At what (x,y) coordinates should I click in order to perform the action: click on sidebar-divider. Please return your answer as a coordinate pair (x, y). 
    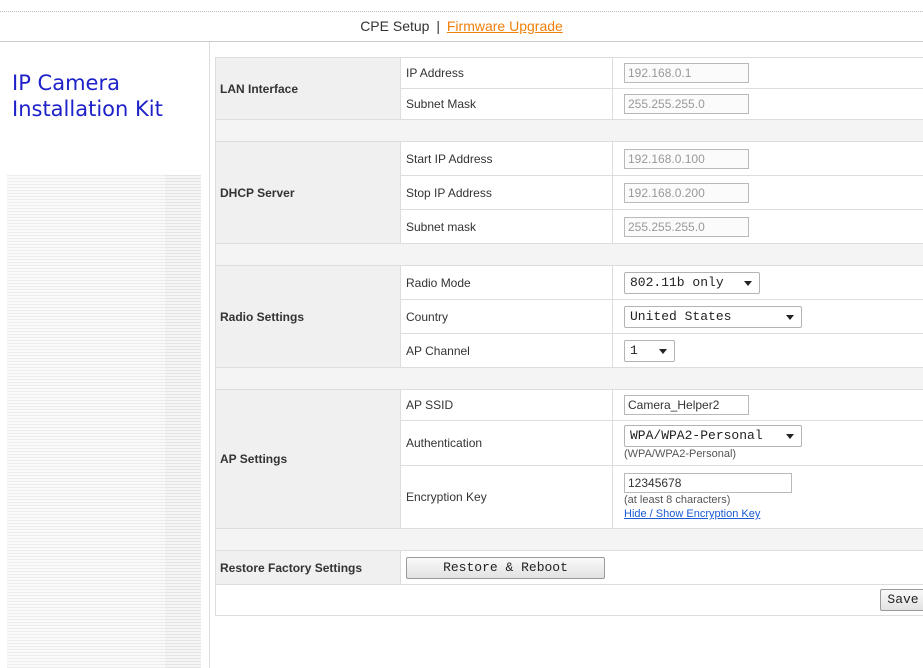
    Looking at the image, I should click on (209, 355).